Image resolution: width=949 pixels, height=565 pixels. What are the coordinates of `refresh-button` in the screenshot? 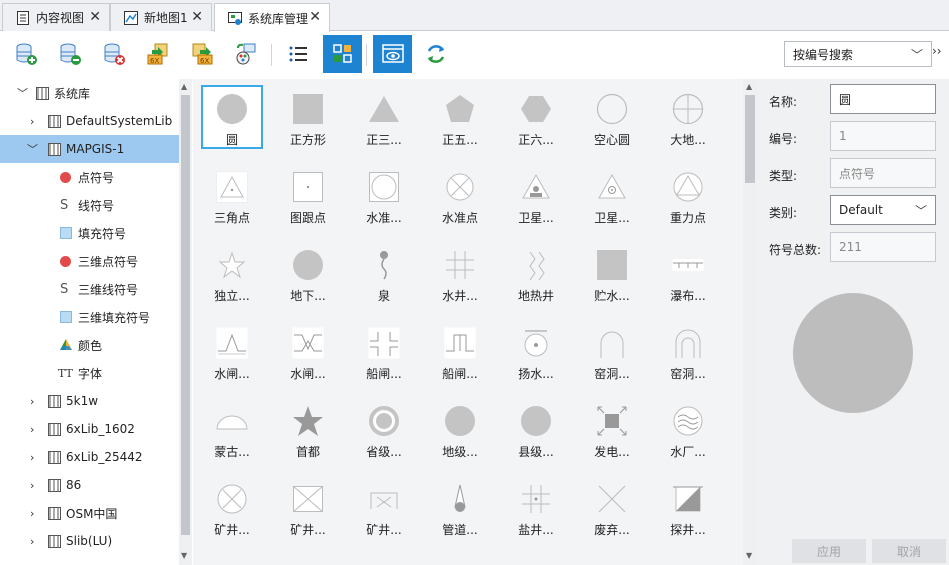 It's located at (436, 54).